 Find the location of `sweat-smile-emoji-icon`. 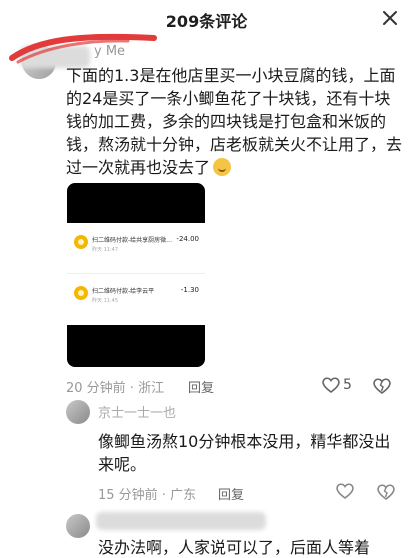

sweat-smile-emoji-icon is located at coordinates (222, 167).